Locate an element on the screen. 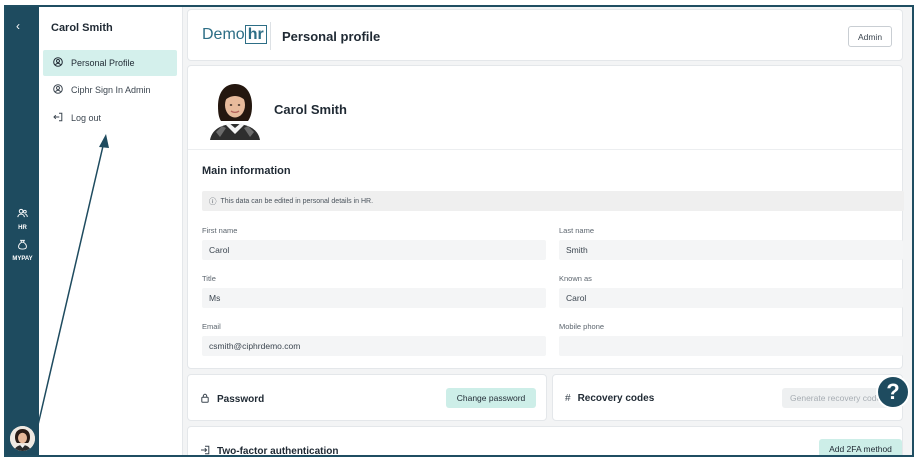 This screenshot has width=918, height=460. change-password-button: Change password is located at coordinates (491, 398).